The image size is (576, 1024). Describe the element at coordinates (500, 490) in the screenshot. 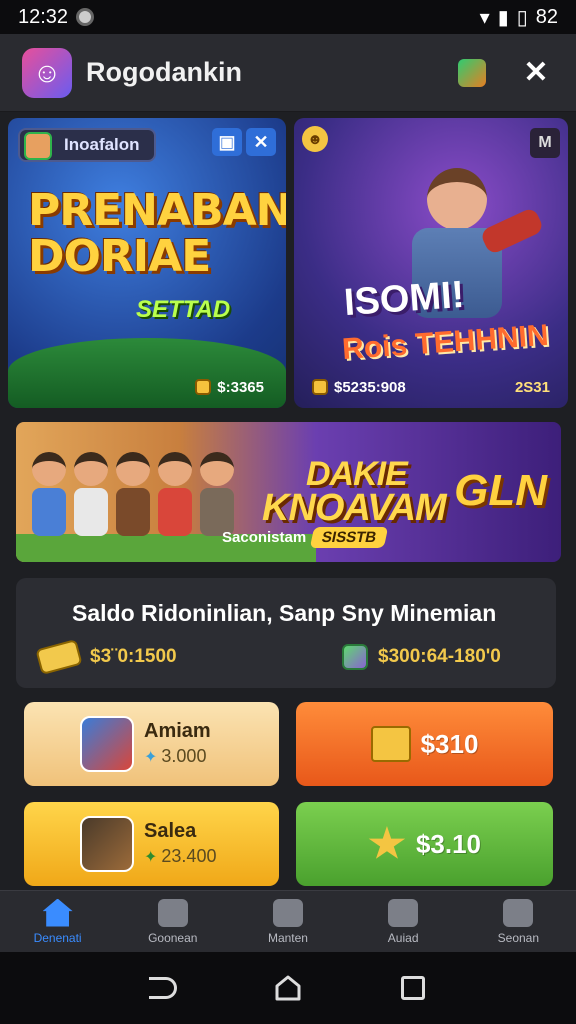

I see `banner-coin-text: GLN` at that location.